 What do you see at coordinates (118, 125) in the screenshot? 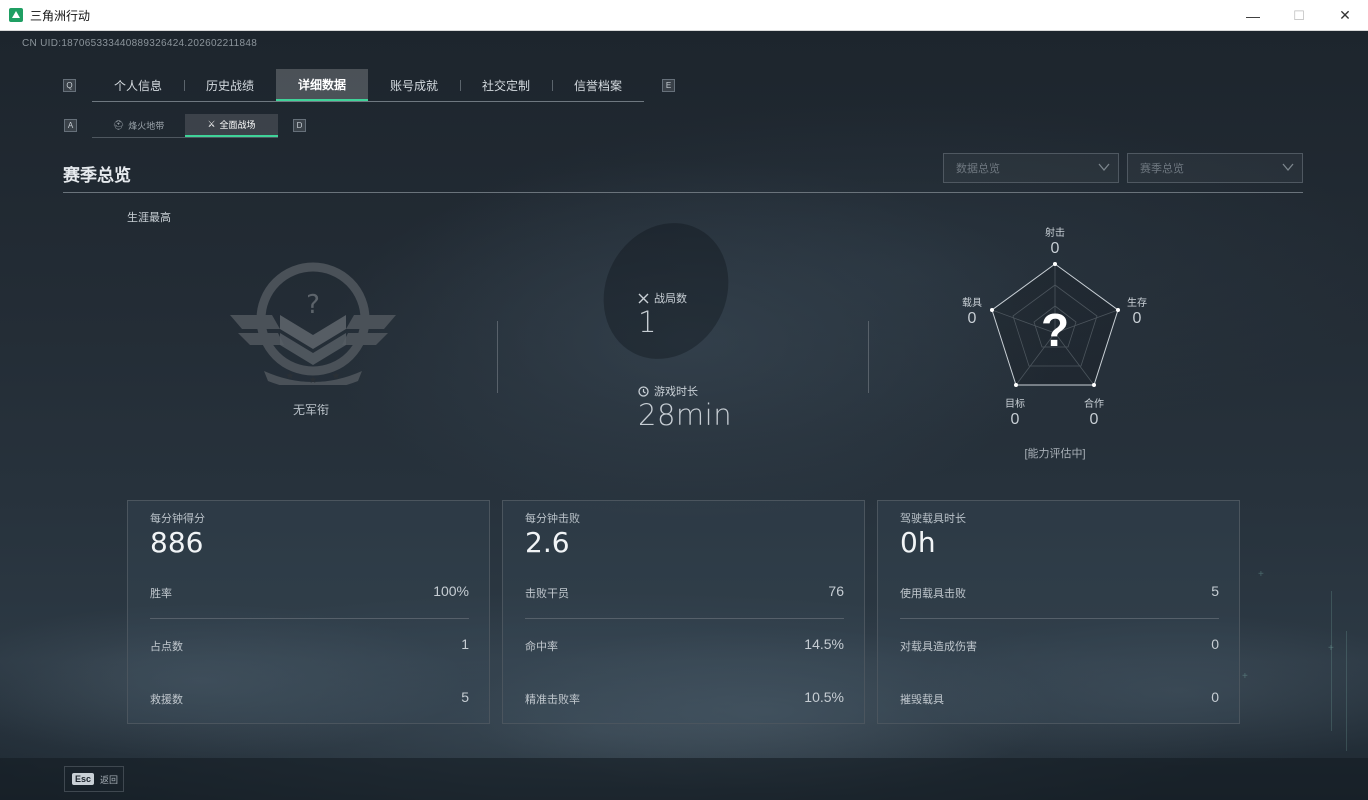
I see `helmet-icon: ⛑` at bounding box center [118, 125].